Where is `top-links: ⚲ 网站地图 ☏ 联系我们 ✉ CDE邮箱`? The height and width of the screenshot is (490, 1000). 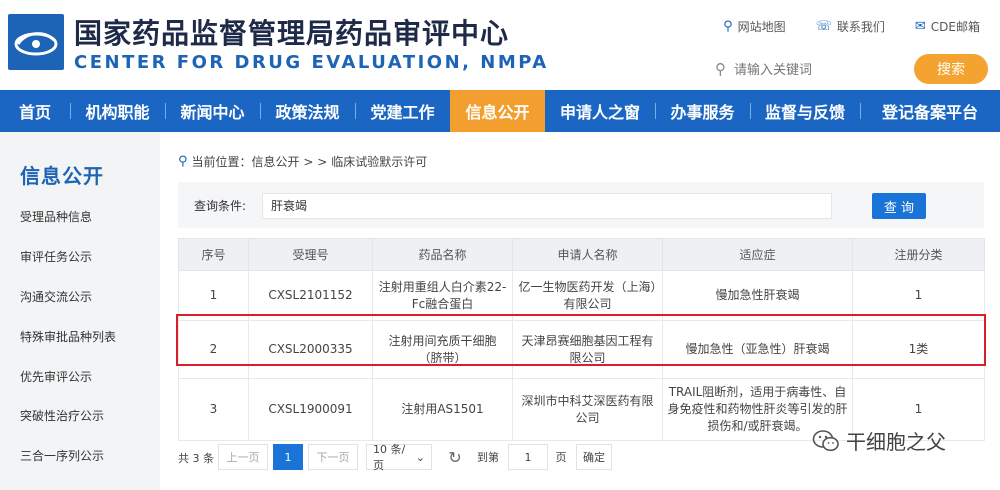
top-links: ⚲ 网站地图 ☏ 联系我们 ✉ CDE邮箱 is located at coordinates (851, 26).